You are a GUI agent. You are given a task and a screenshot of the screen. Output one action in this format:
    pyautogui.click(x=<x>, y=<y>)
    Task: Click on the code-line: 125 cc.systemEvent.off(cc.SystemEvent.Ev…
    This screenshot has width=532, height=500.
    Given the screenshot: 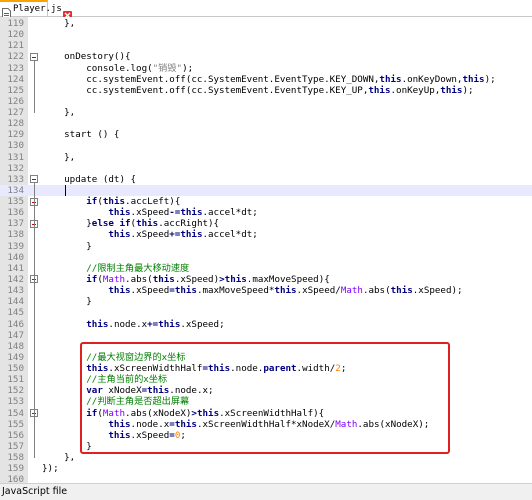 What is the action you would take?
    pyautogui.click(x=266, y=90)
    